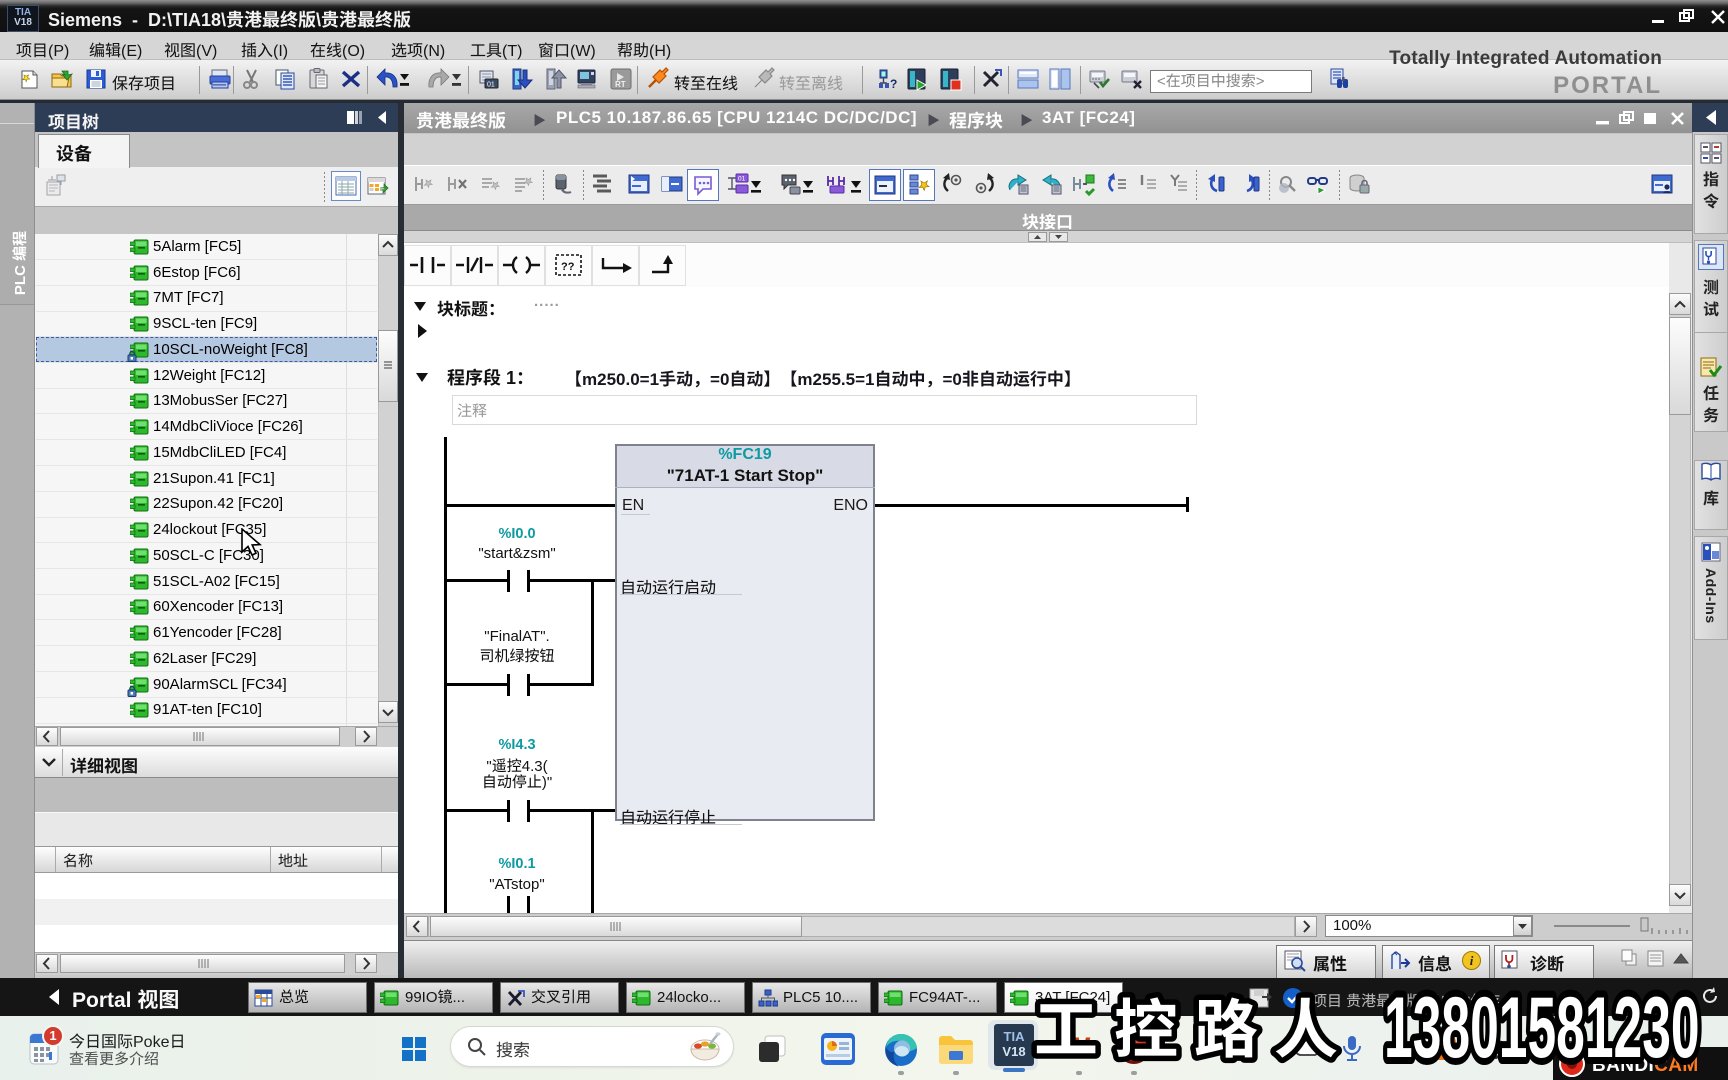  Describe the element at coordinates (620, 84) in the screenshot. I see `svg-text: RT` at that location.